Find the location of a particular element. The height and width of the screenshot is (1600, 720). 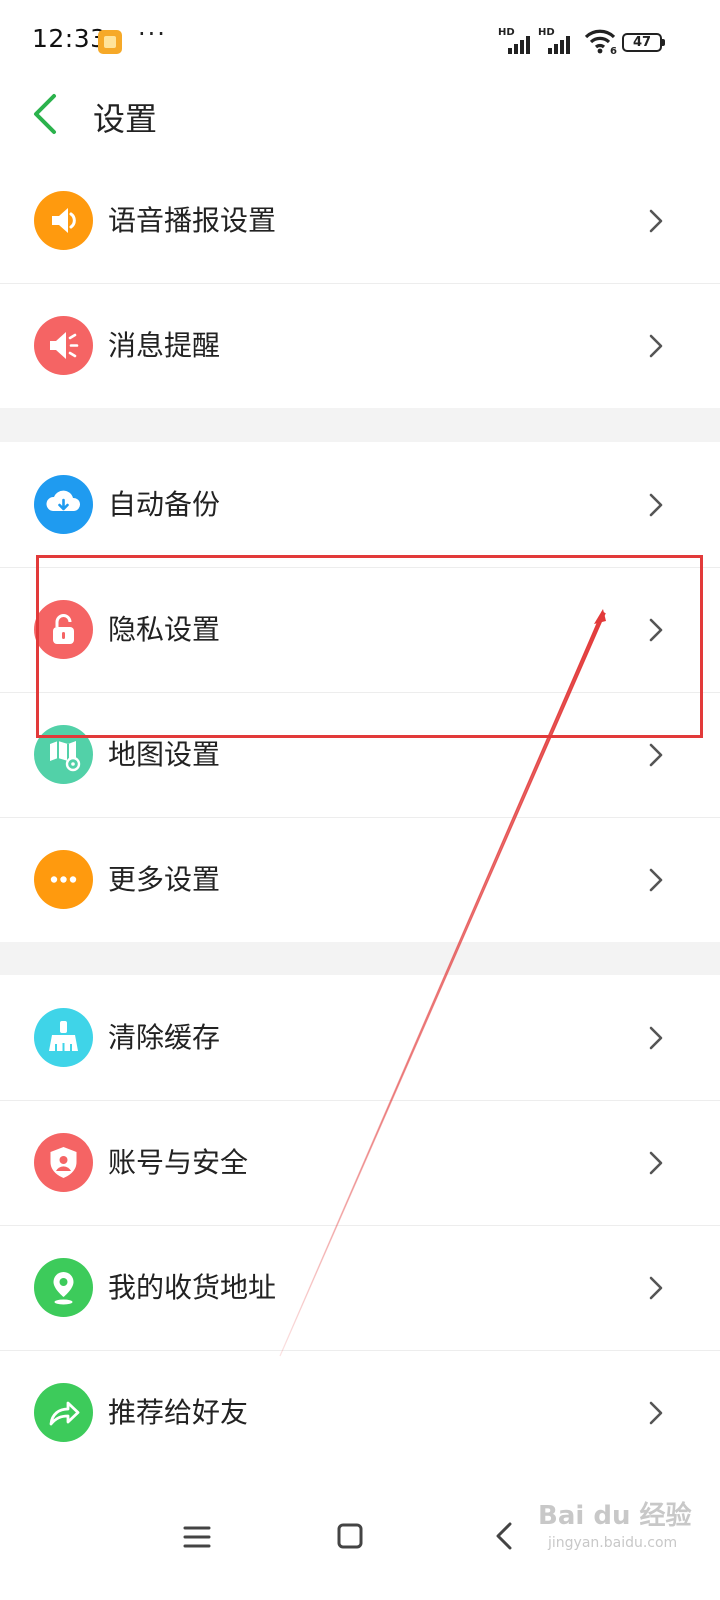

cellular-signal-1-icon: HD is located at coordinates (517, 40).